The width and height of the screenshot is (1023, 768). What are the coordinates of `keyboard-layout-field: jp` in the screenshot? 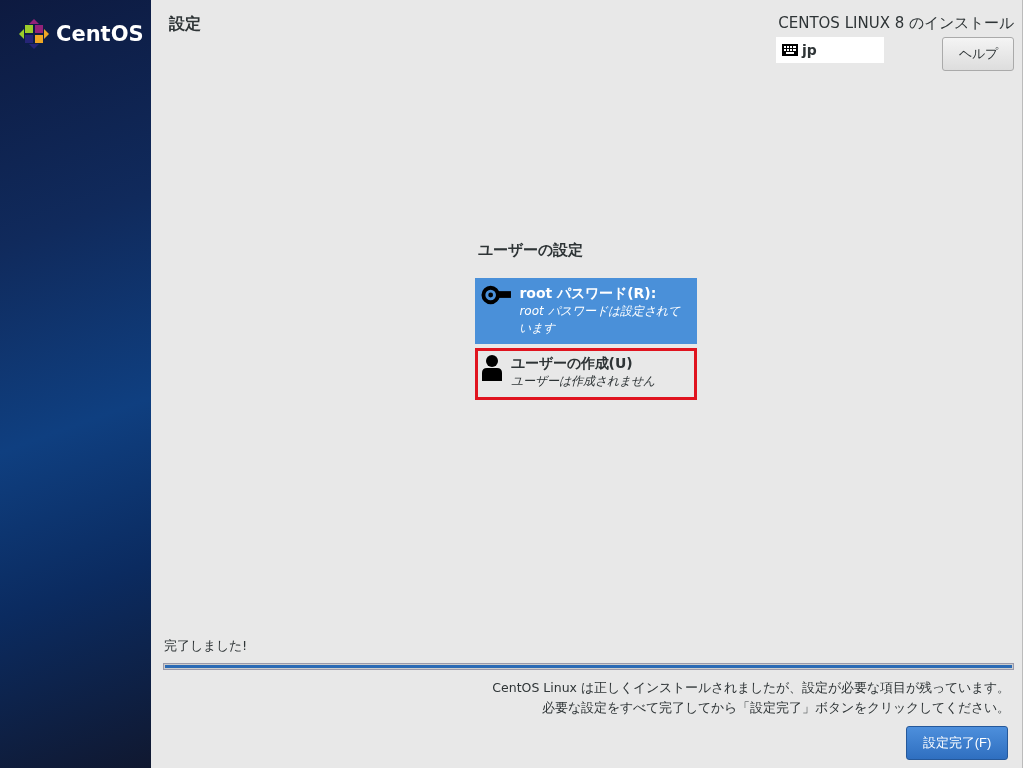 It's located at (830, 50).